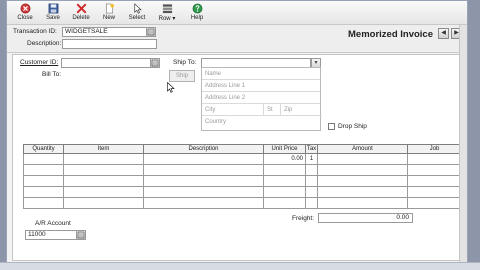 Image resolution: width=480 pixels, height=270 pixels. I want to click on ship-to-label: Ship To:, so click(185, 62).